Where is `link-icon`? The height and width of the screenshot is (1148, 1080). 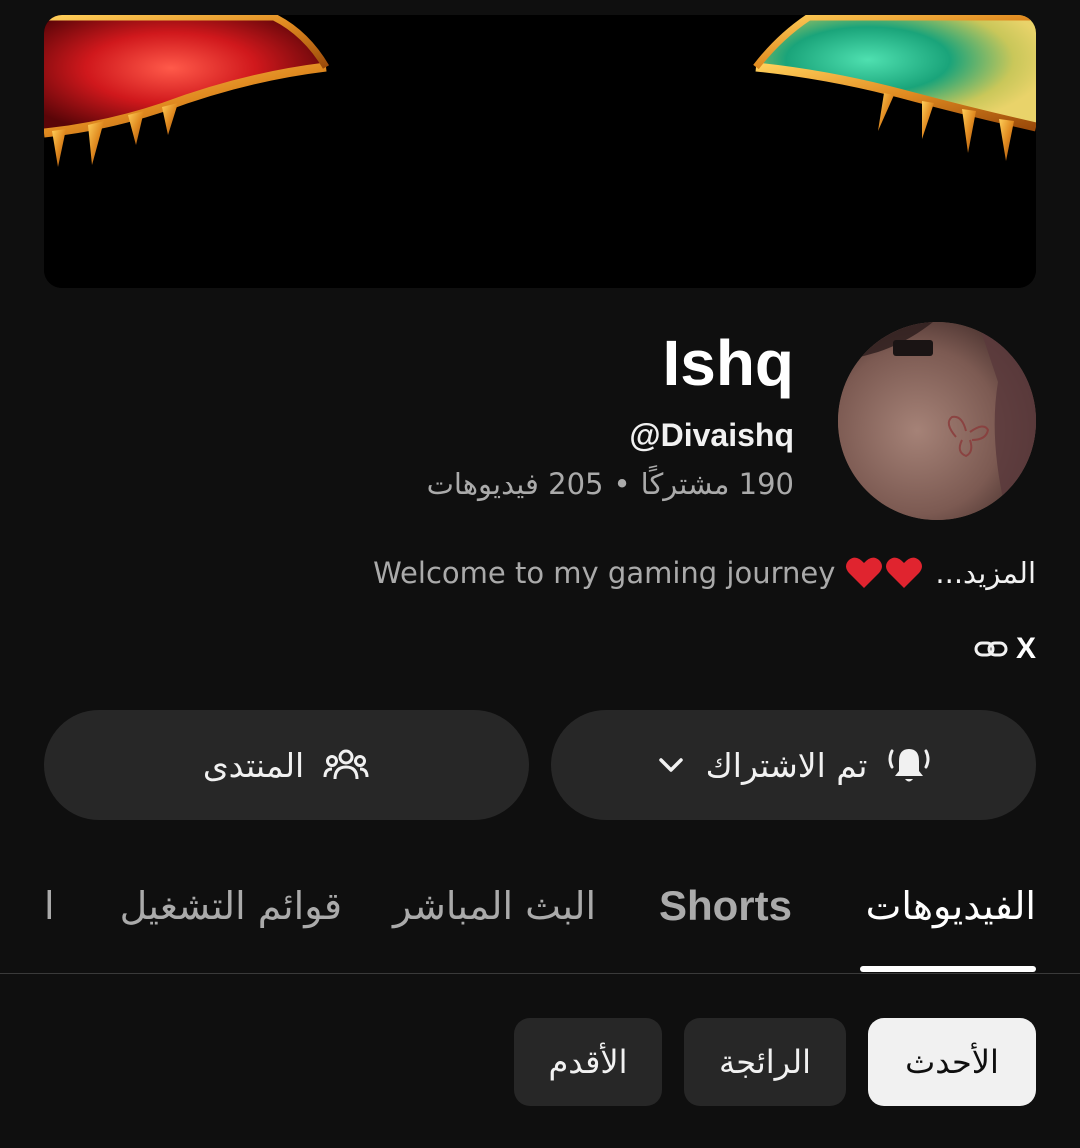 link-icon is located at coordinates (991, 649).